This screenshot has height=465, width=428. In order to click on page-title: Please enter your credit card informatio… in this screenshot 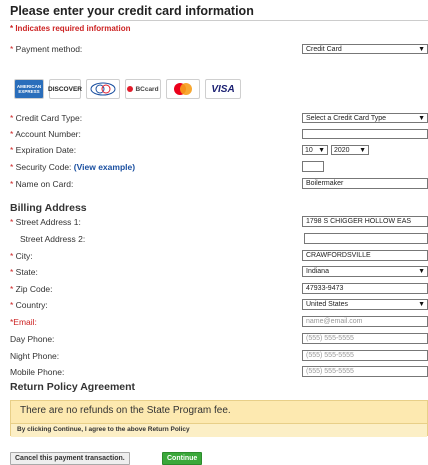, I will do `click(219, 11)`.